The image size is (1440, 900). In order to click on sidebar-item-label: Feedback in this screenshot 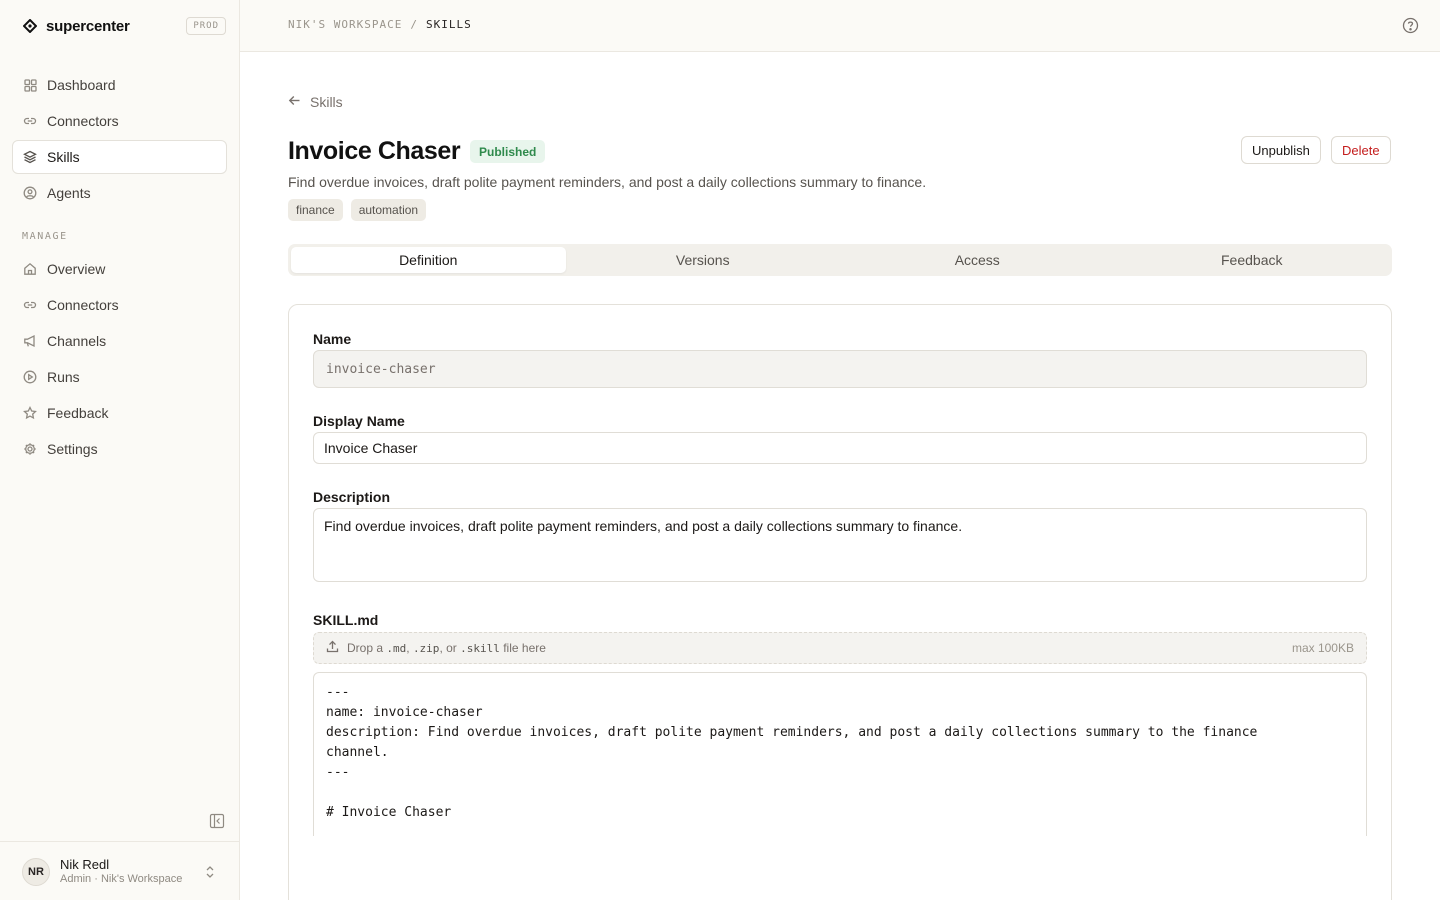, I will do `click(78, 413)`.